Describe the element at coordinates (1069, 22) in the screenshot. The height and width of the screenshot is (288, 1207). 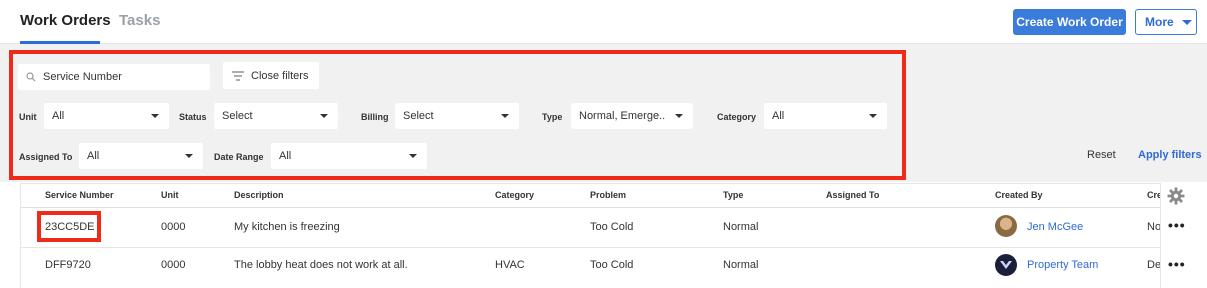
I see `create-work-order-button: Create Work Order` at that location.